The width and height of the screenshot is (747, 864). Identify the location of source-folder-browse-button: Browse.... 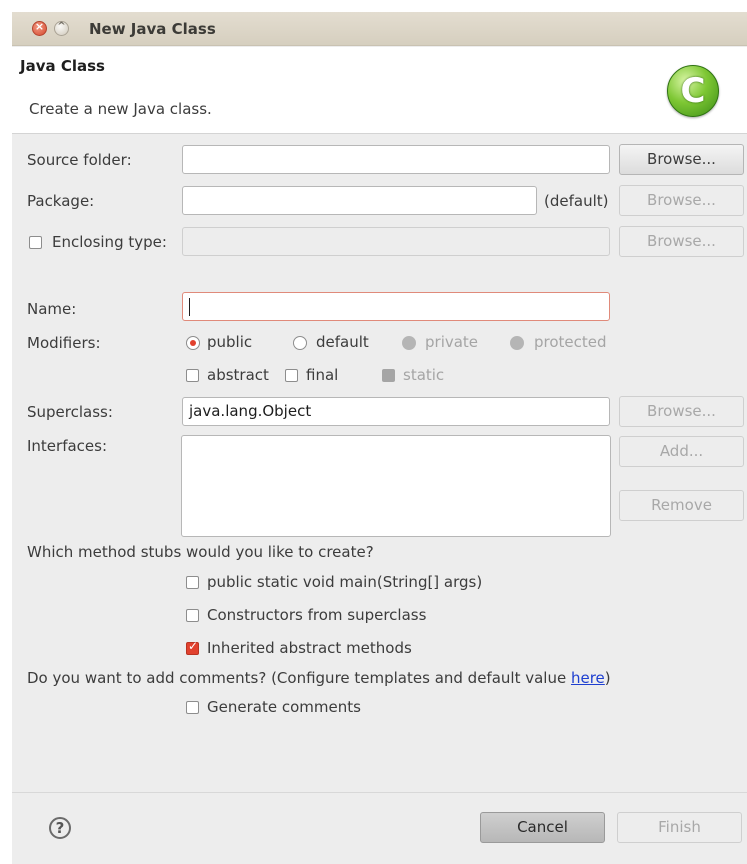
(681, 159).